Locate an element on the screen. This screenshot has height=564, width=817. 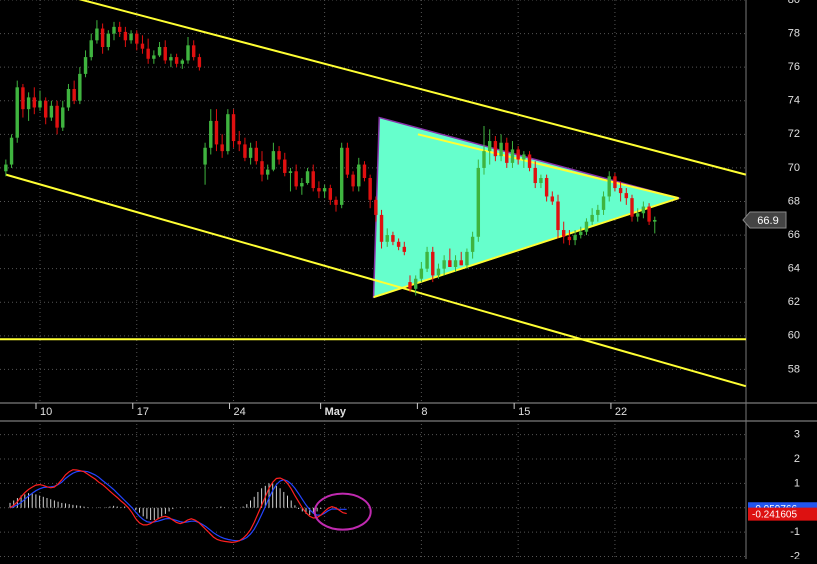
date-tick-label: 17 is located at coordinates (143, 412).